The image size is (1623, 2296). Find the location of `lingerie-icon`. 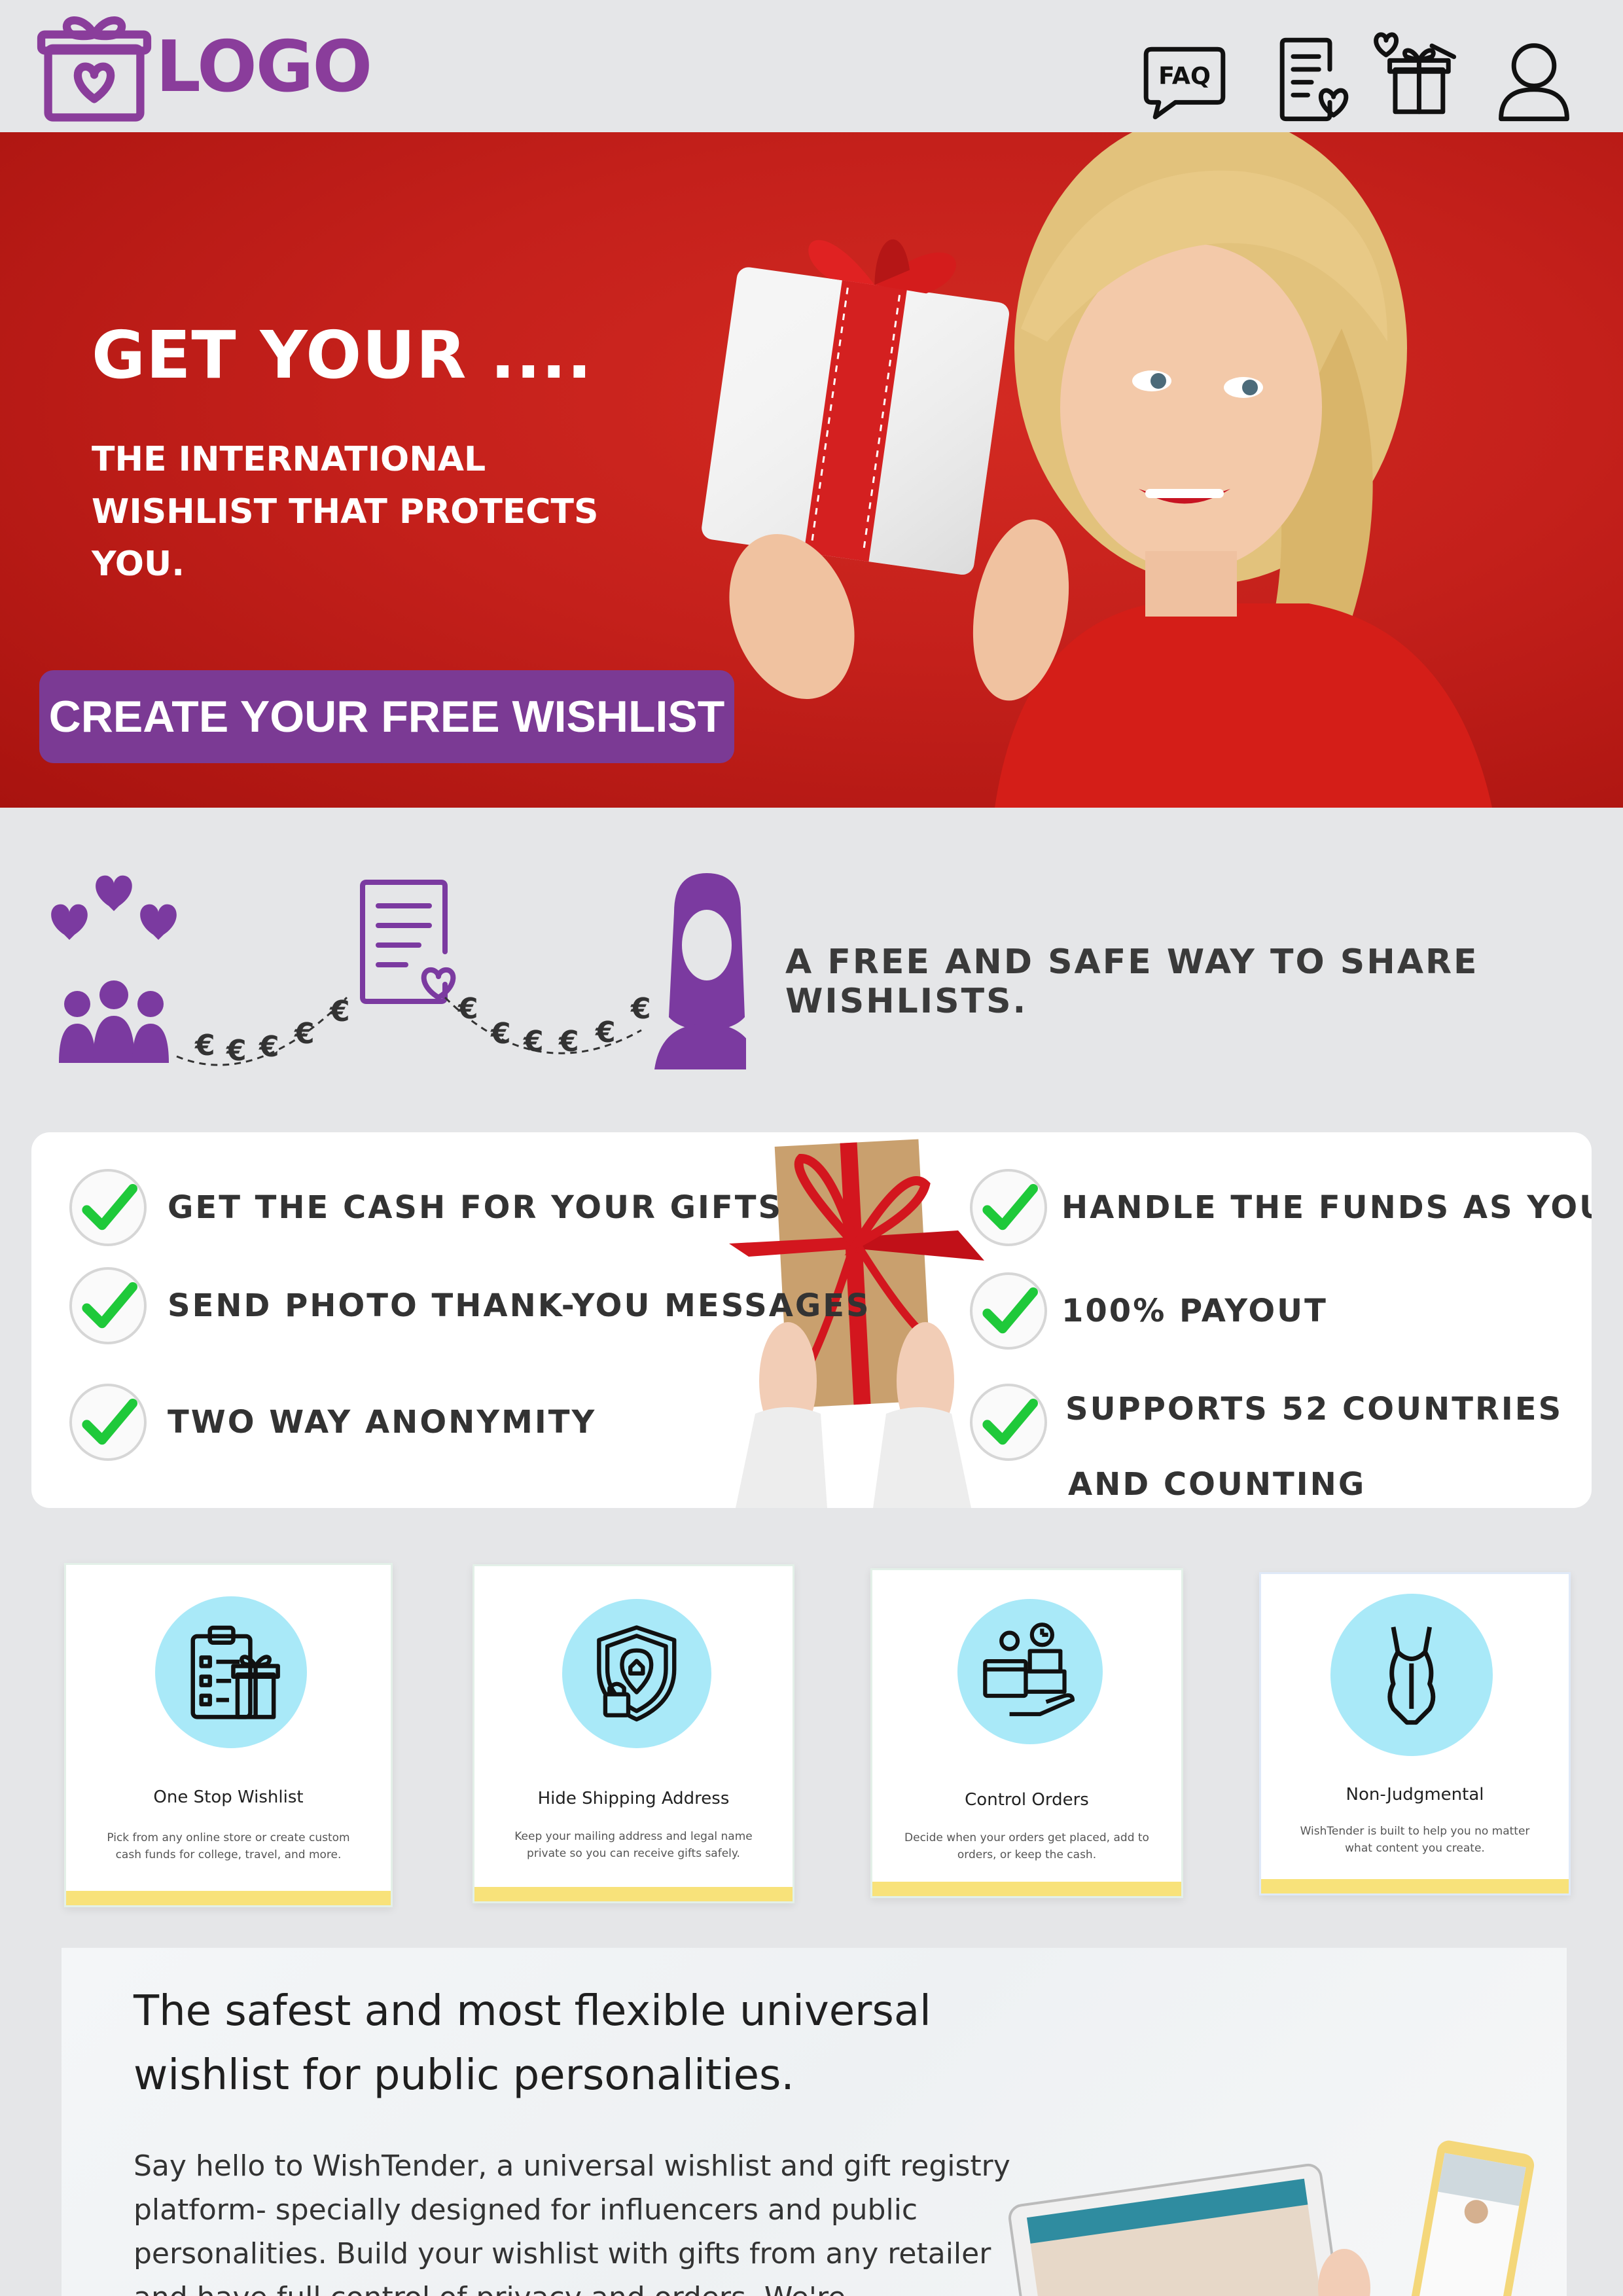

lingerie-icon is located at coordinates (1411, 1675).